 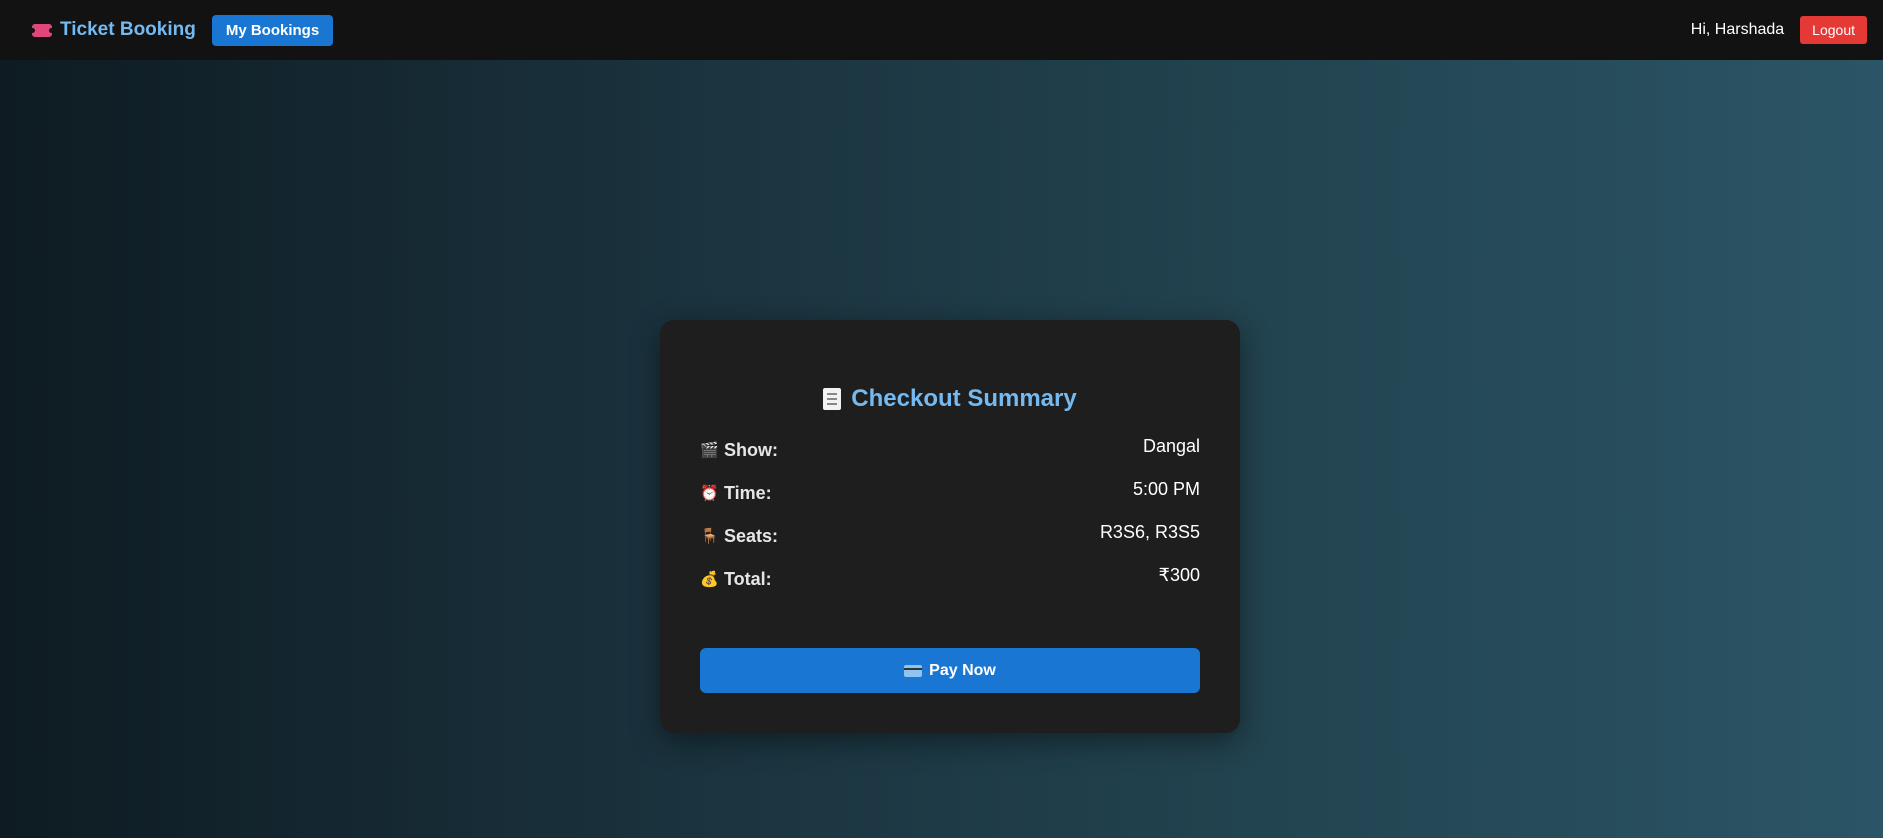 What do you see at coordinates (751, 536) in the screenshot?
I see `seats-label: Seats:` at bounding box center [751, 536].